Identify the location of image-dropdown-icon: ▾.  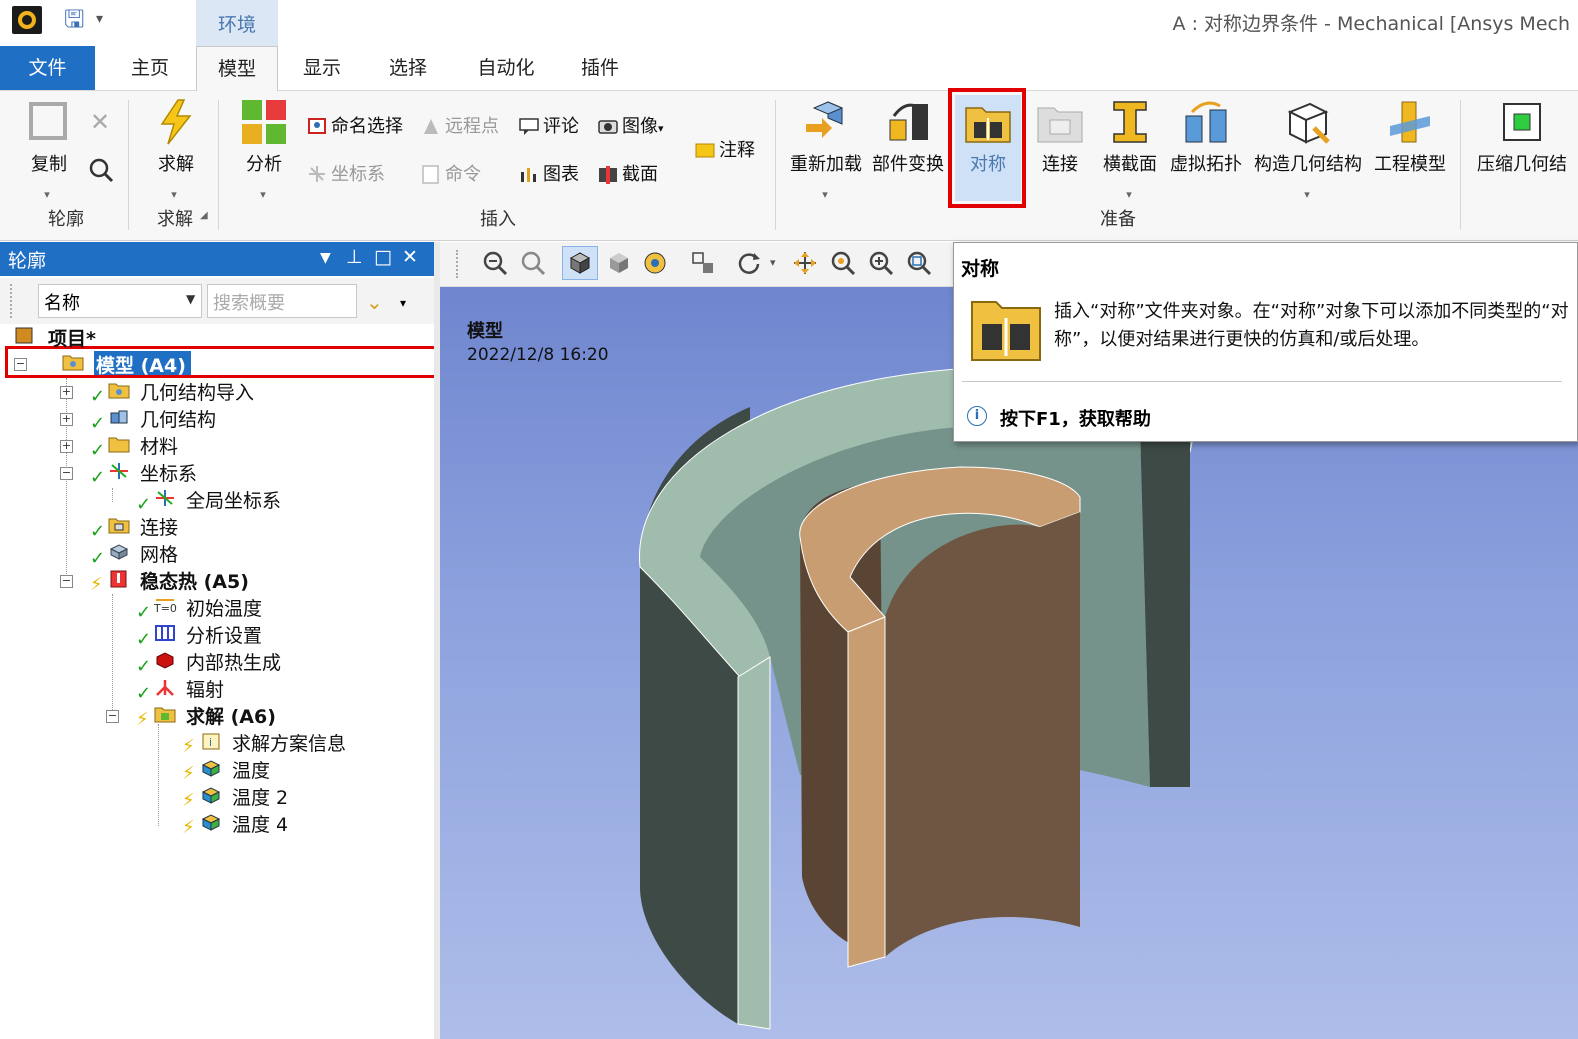
(661, 128).